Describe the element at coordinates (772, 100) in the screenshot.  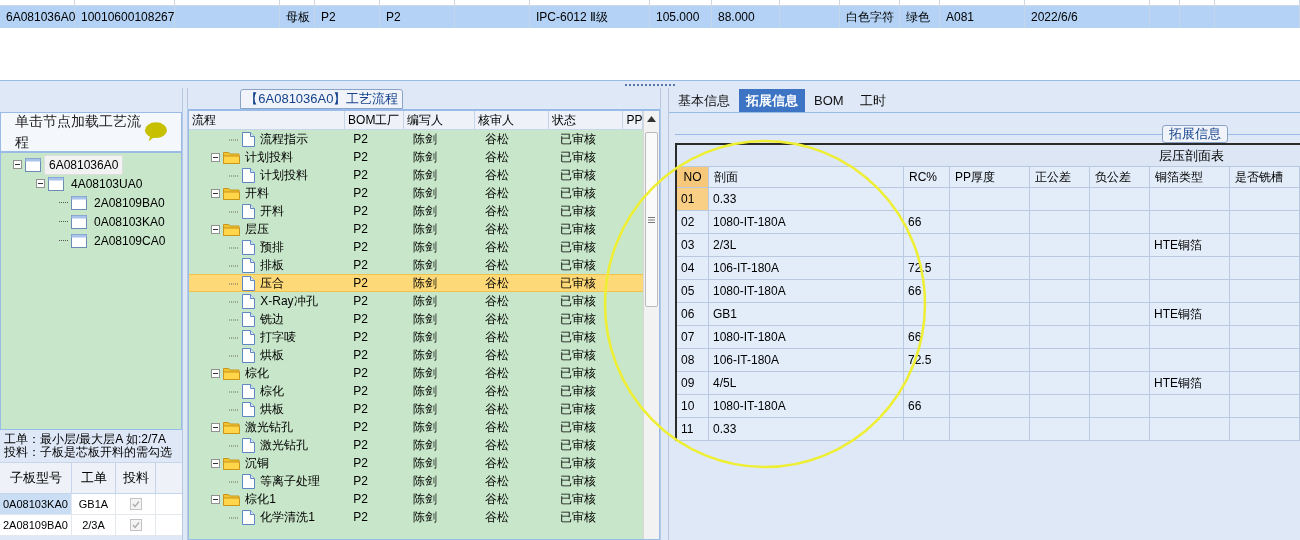
I see `tab: 拓展信息` at that location.